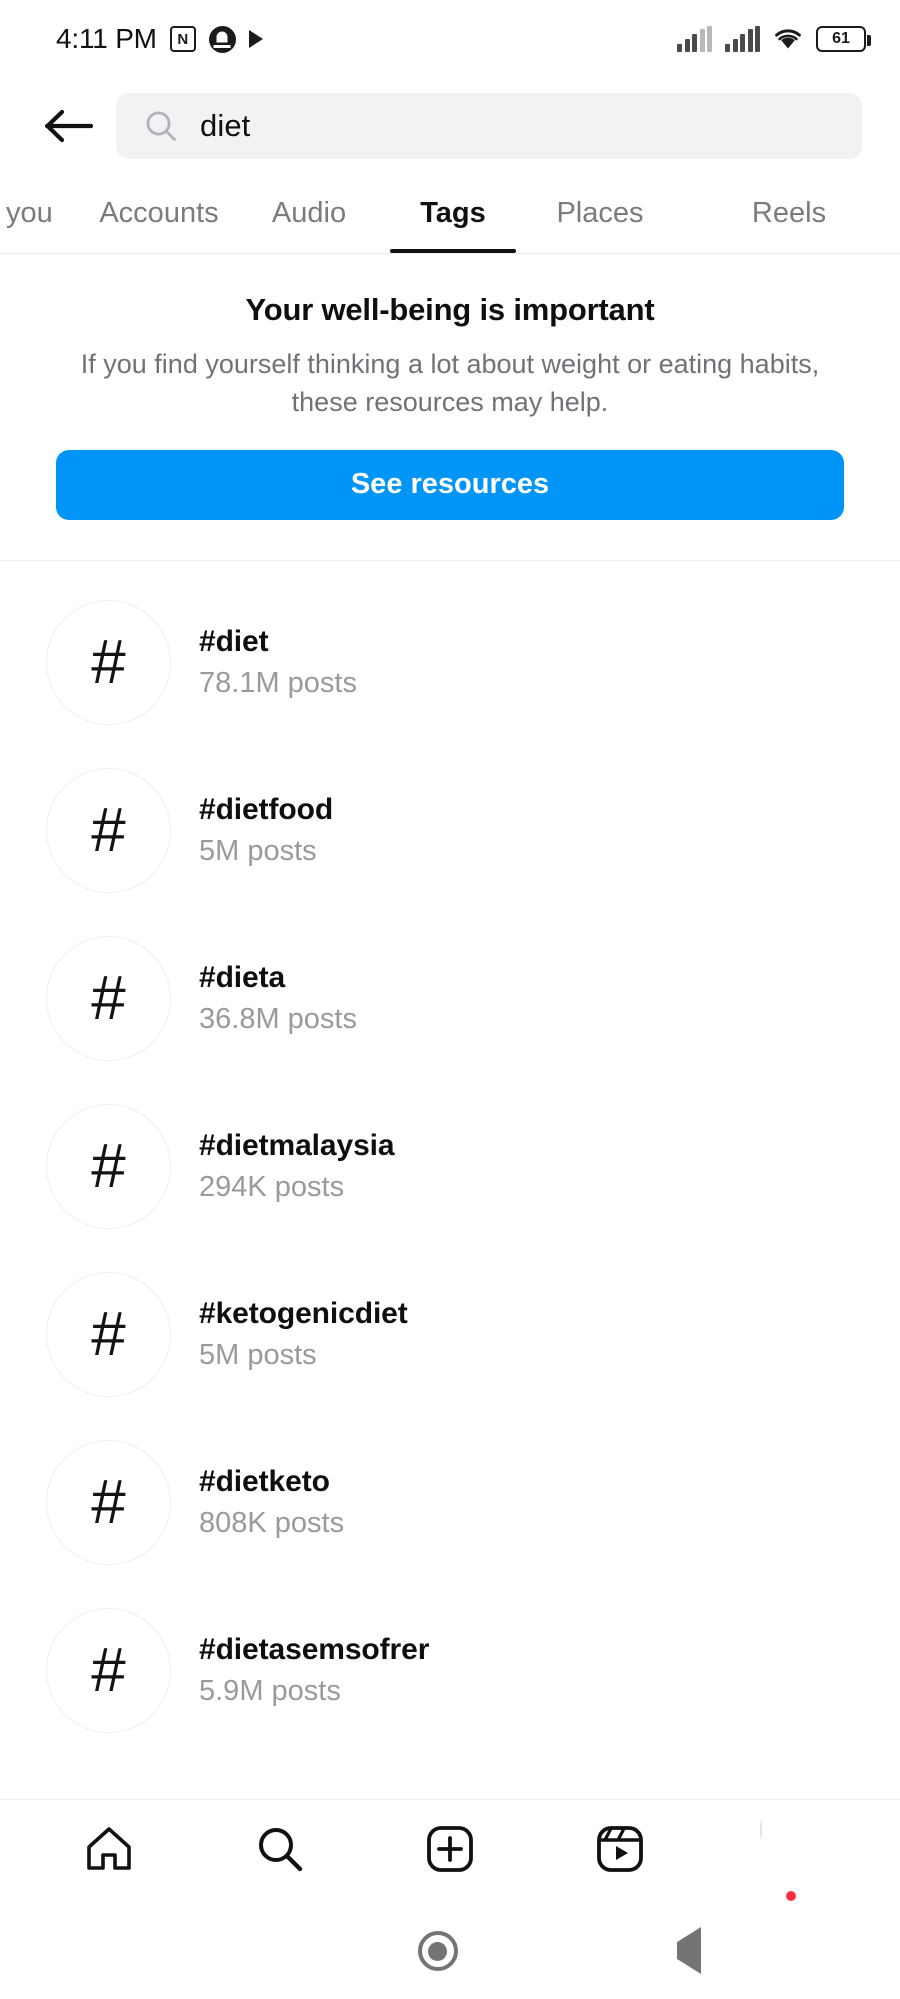 The height and width of the screenshot is (1999, 900). Describe the element at coordinates (271, 1502) in the screenshot. I see `list-item-text: #dietketo 808K posts` at that location.